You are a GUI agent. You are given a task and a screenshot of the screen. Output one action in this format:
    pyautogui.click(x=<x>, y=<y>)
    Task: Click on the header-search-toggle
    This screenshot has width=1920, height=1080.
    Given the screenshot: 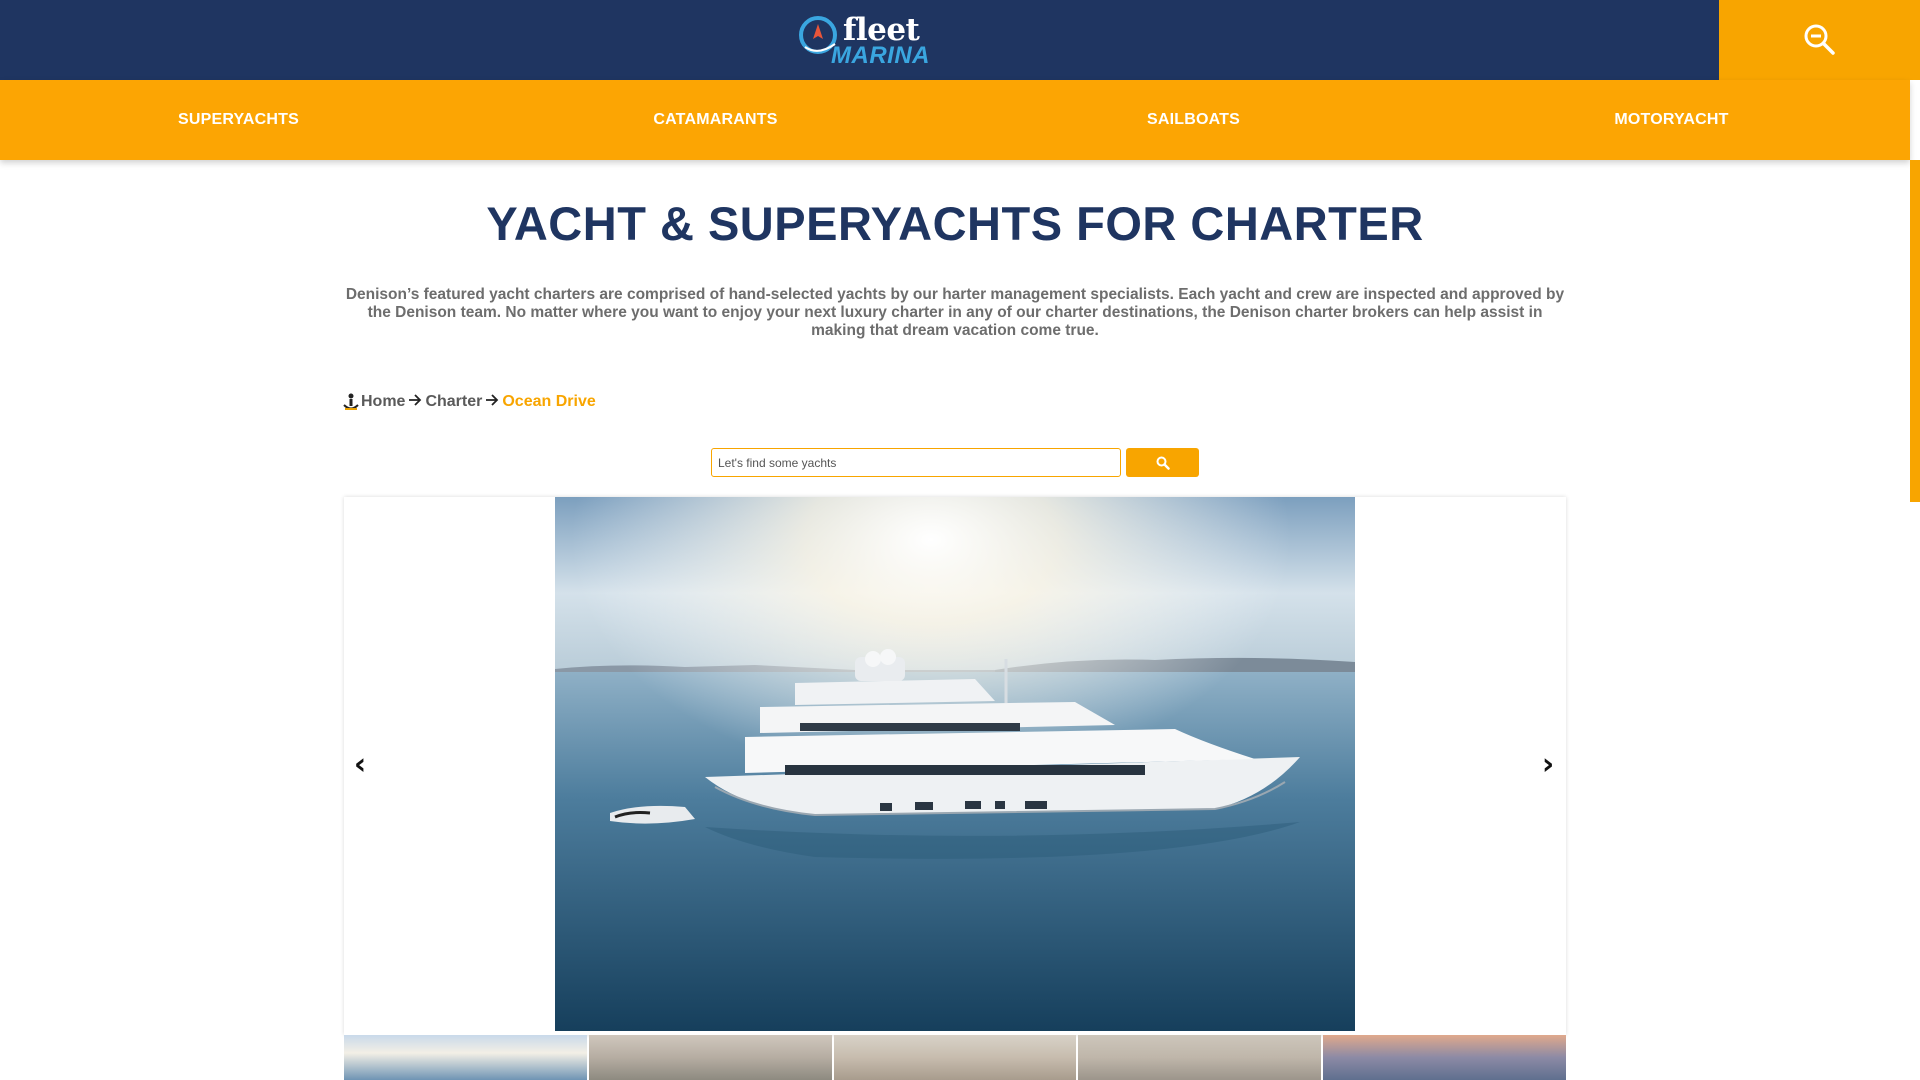 What is the action you would take?
    pyautogui.click(x=1819, y=40)
    